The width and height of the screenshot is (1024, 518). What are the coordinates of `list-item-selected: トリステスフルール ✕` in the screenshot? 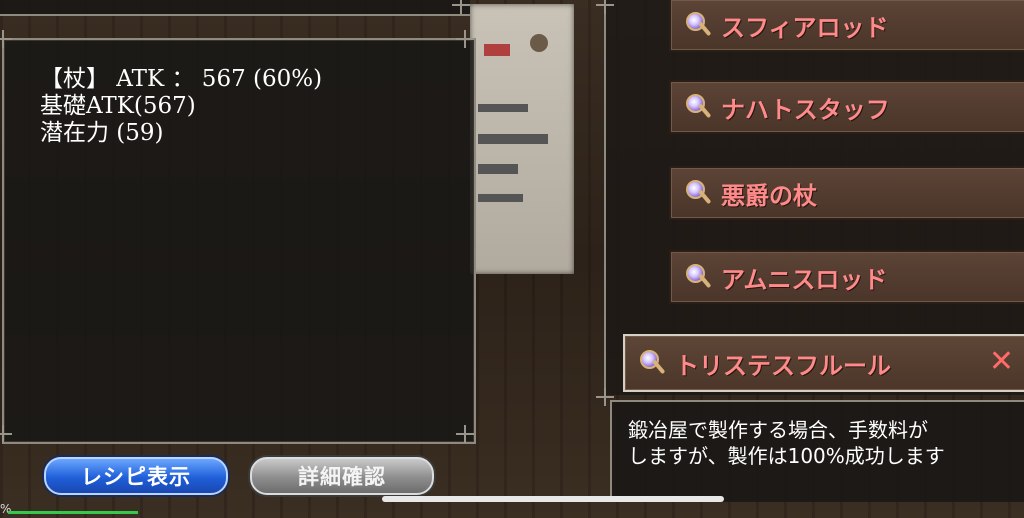 It's located at (823, 363).